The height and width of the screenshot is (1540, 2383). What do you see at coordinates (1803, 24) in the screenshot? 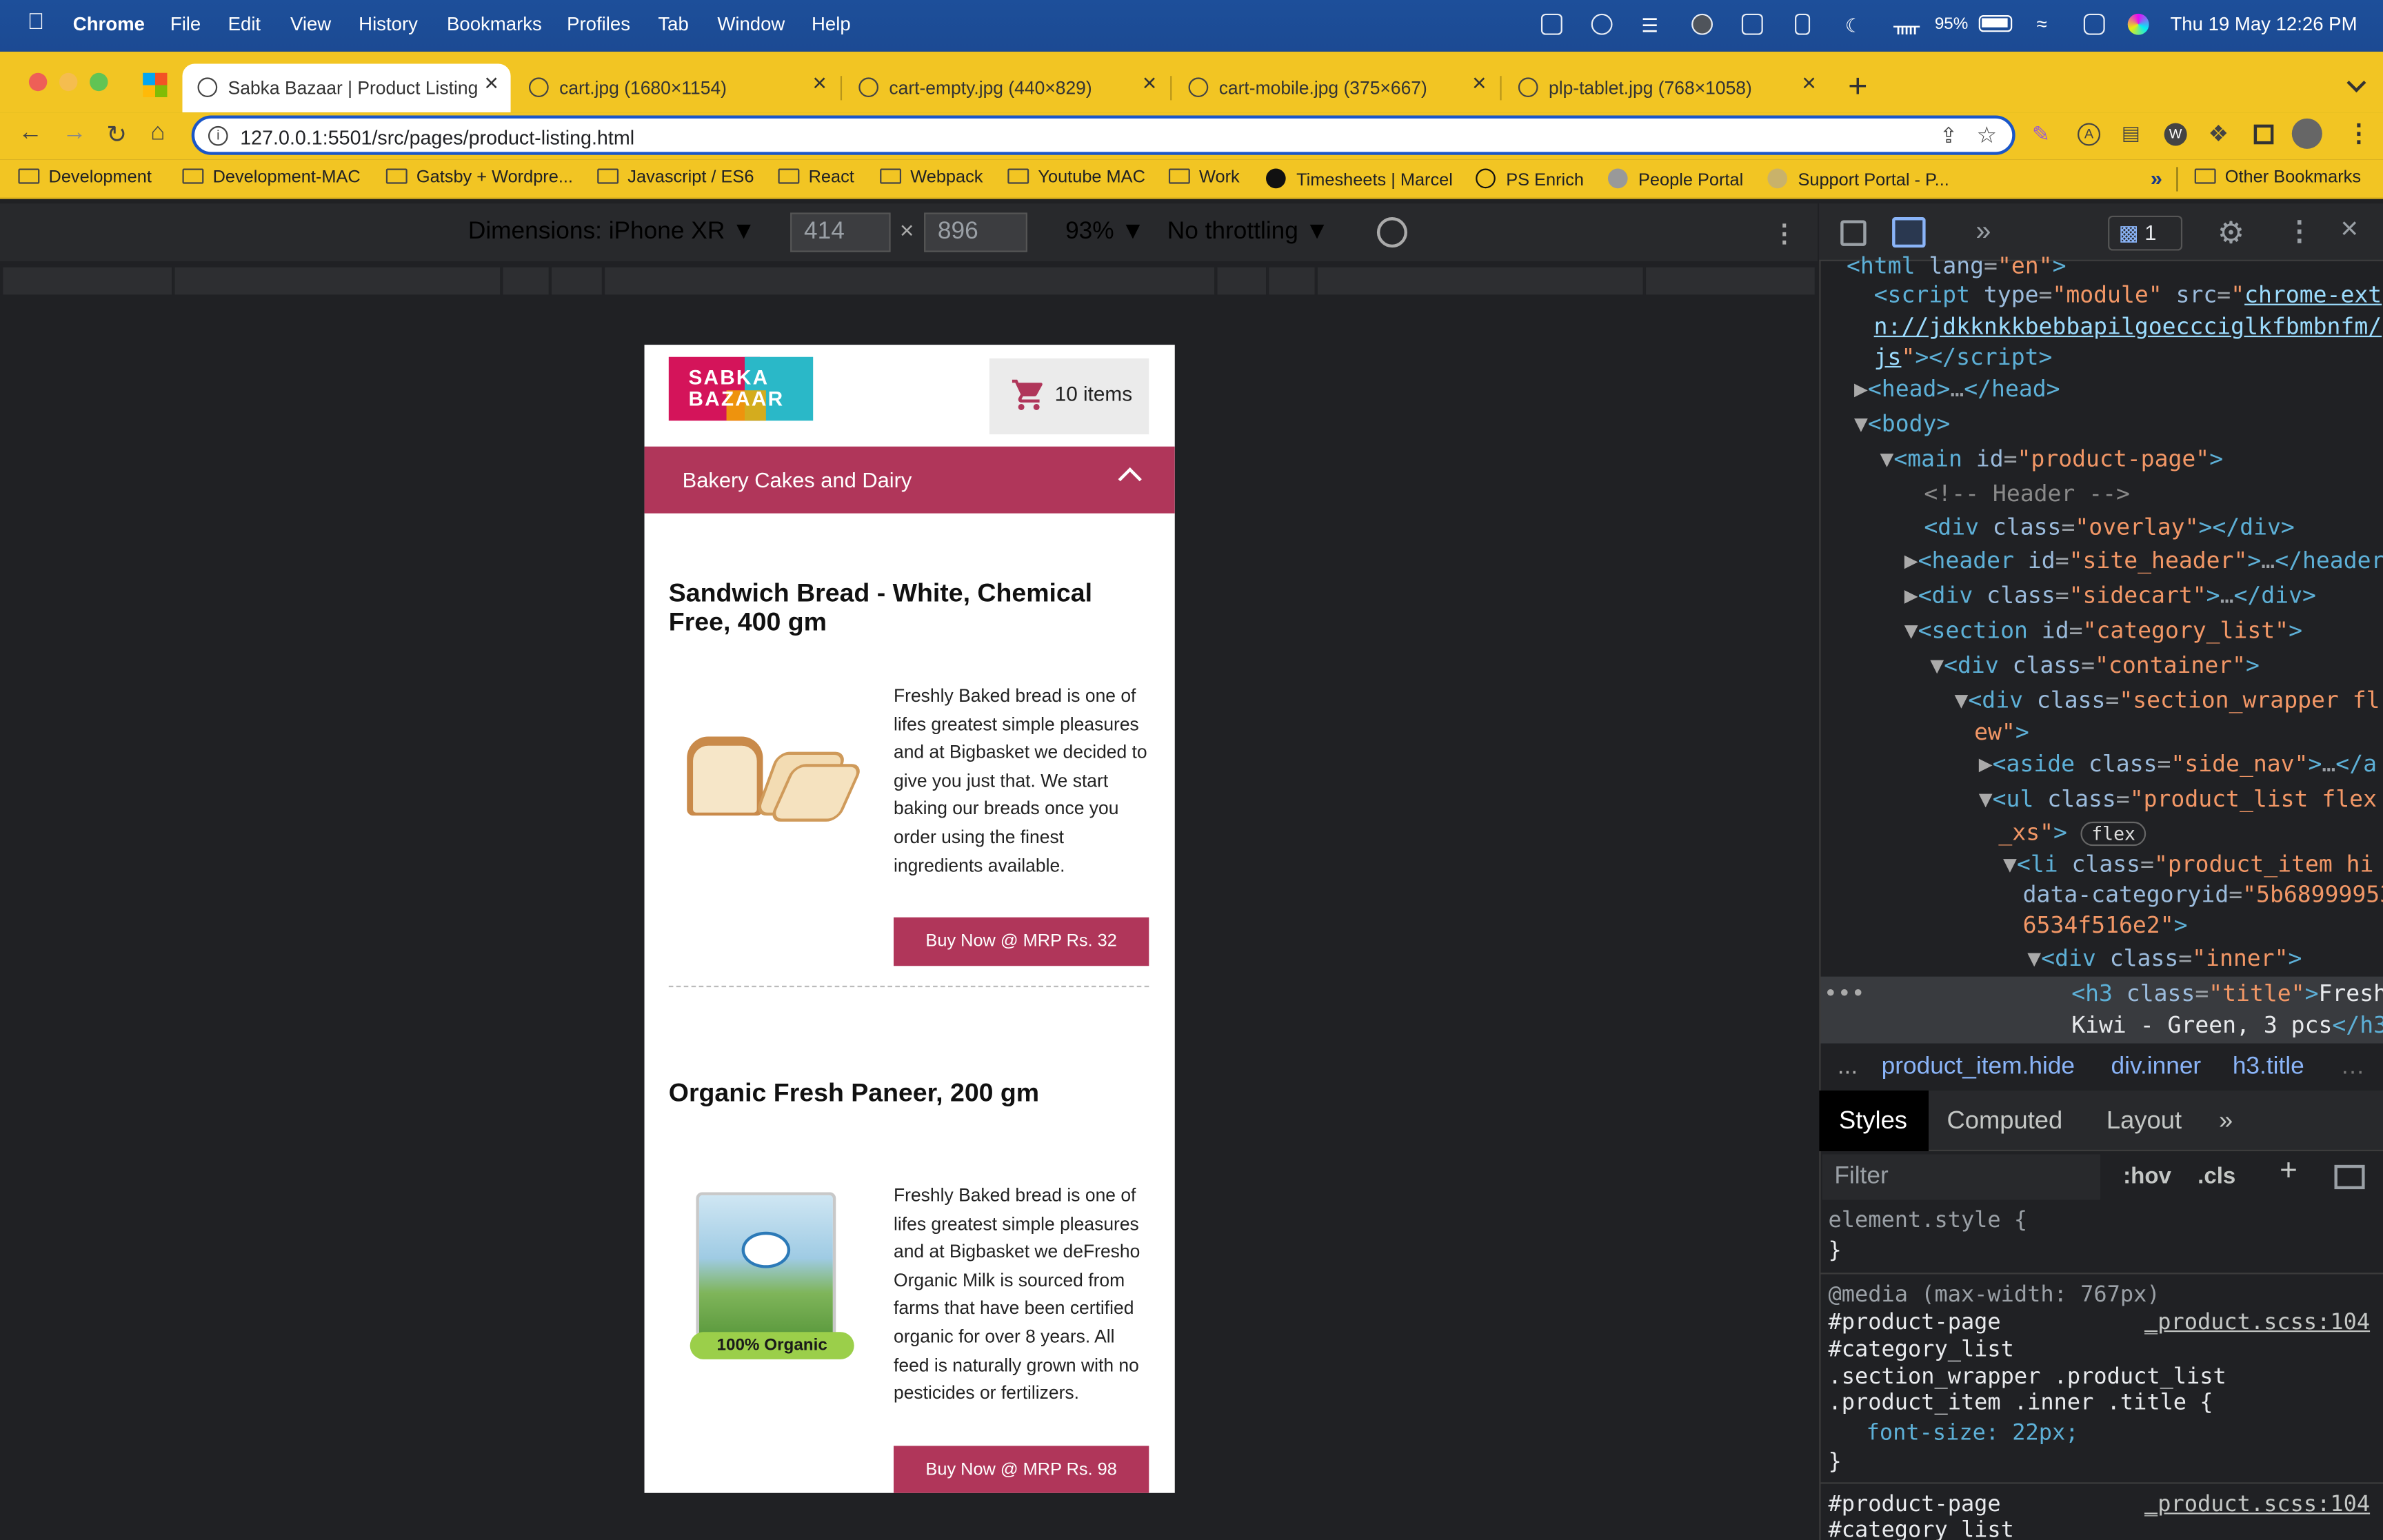
I see `device-status-icon` at bounding box center [1803, 24].